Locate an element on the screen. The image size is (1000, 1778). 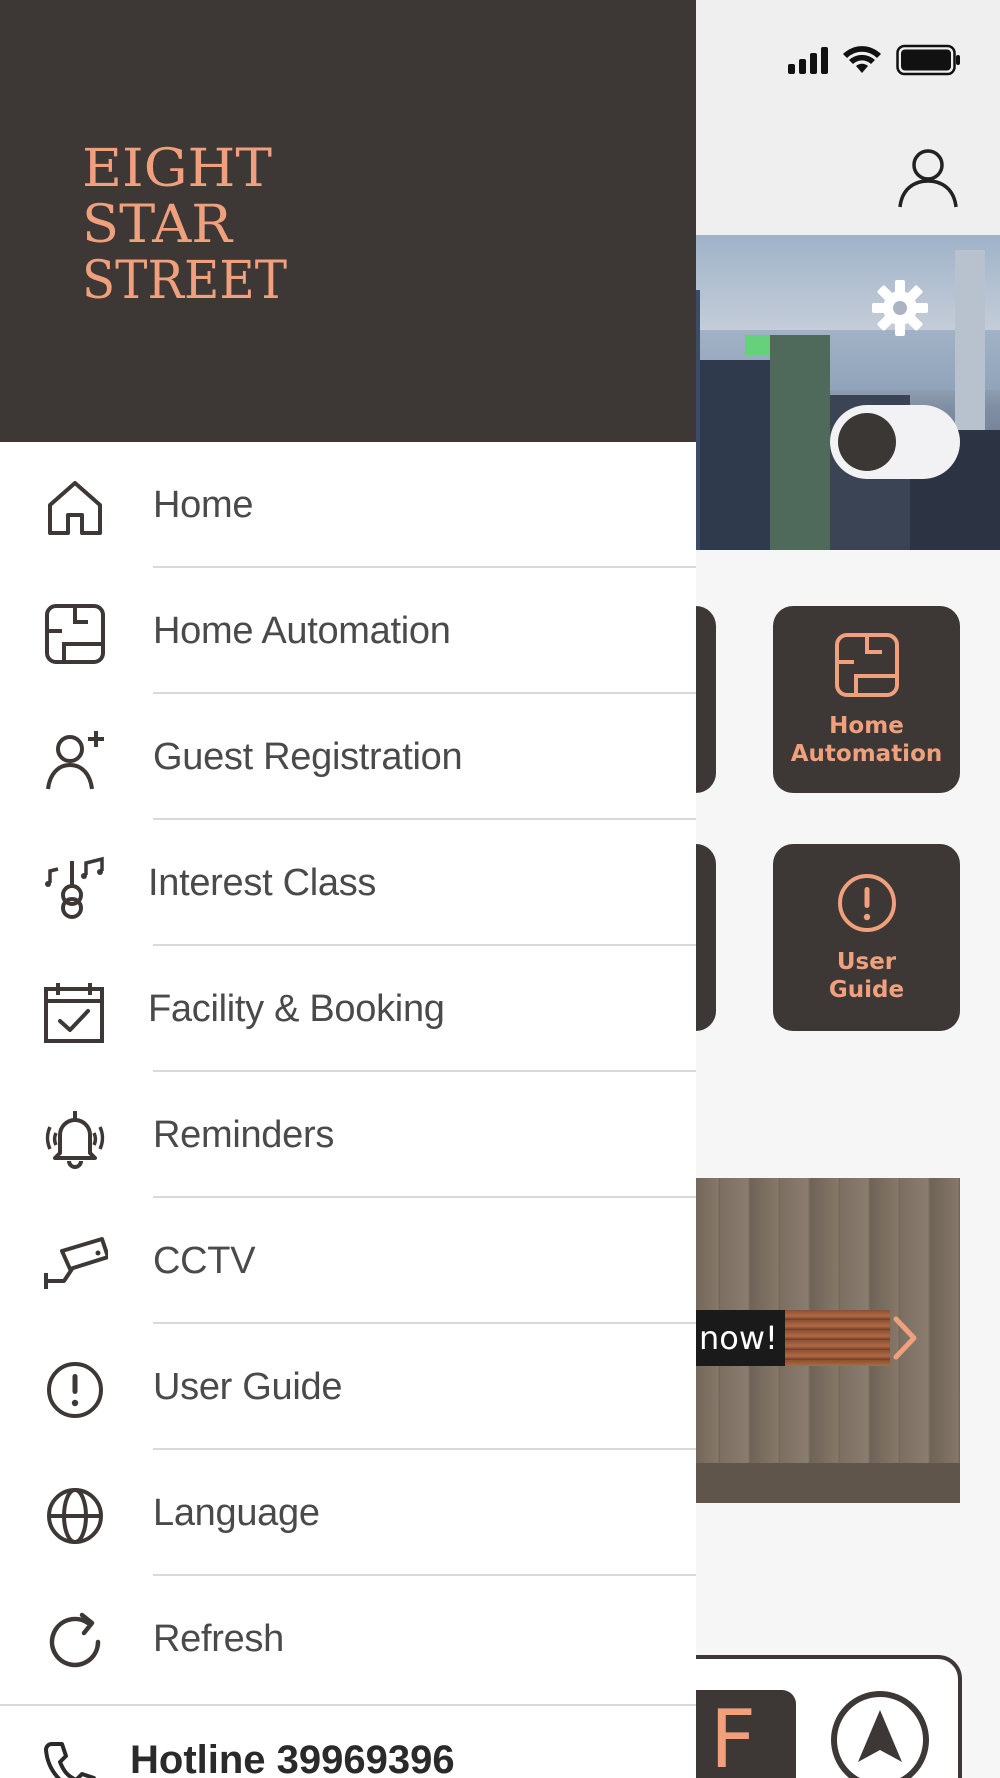
hotline-label: Hotline 39969396 is located at coordinates (292, 1758).